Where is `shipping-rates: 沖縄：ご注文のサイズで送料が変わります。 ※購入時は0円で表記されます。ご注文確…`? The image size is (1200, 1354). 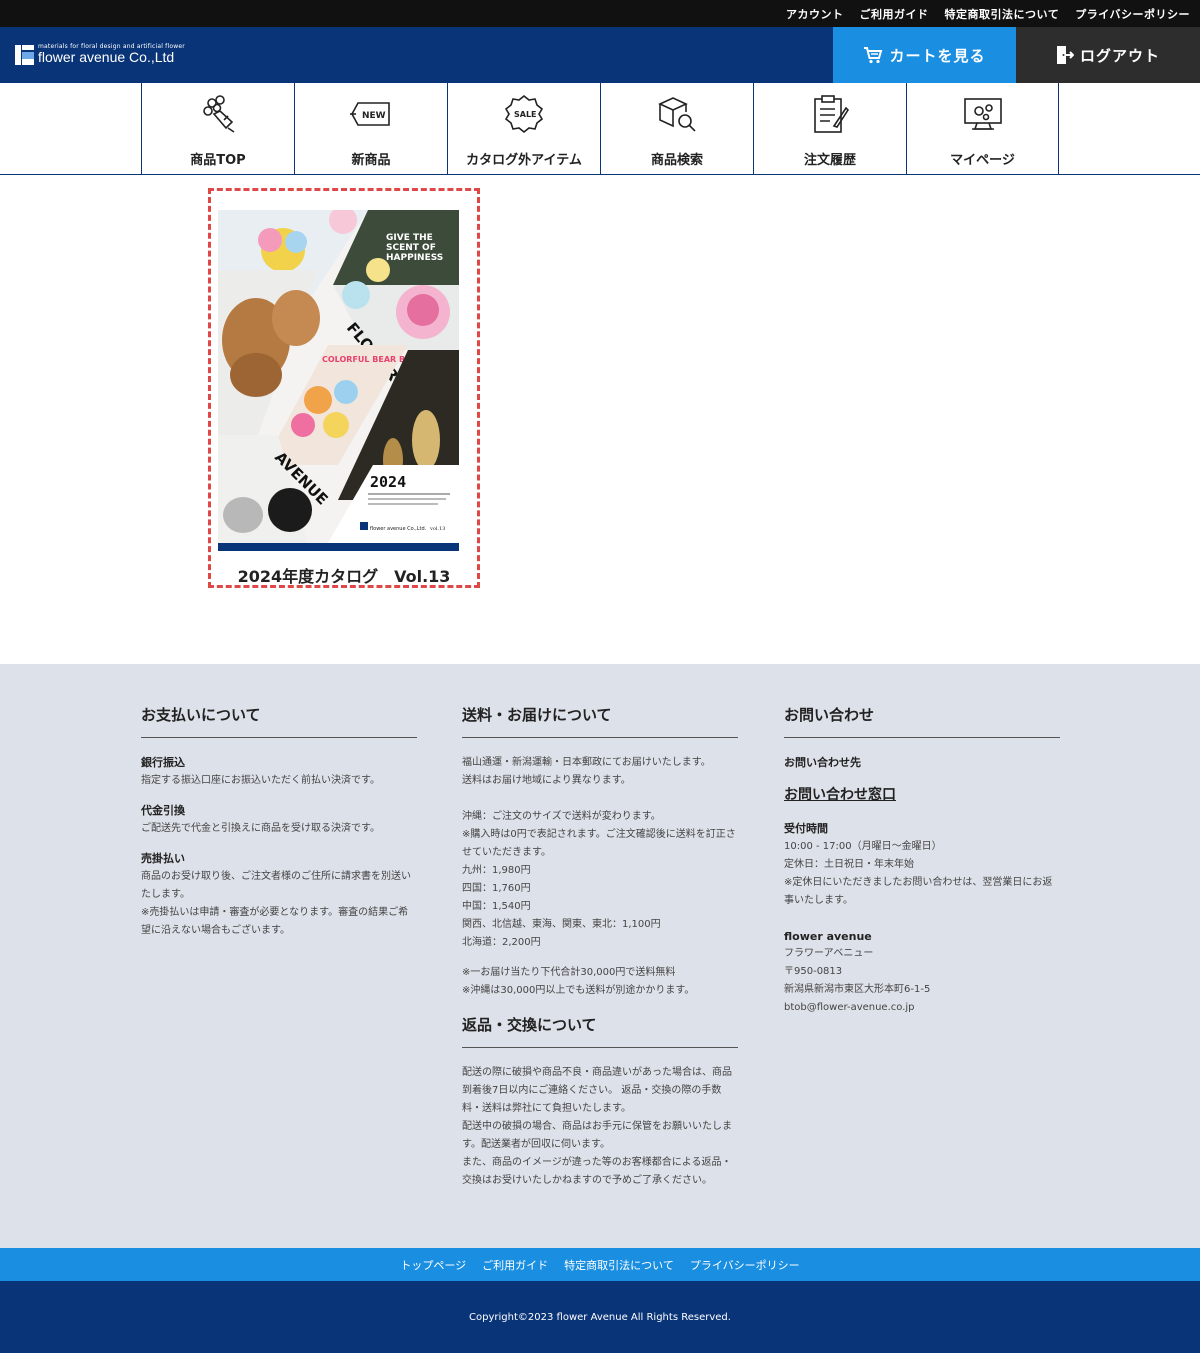
shipping-rates: 沖縄：ご注文のサイズで送料が変わります。 ※購入時は0円で表記されます。ご注文確… is located at coordinates (599, 879).